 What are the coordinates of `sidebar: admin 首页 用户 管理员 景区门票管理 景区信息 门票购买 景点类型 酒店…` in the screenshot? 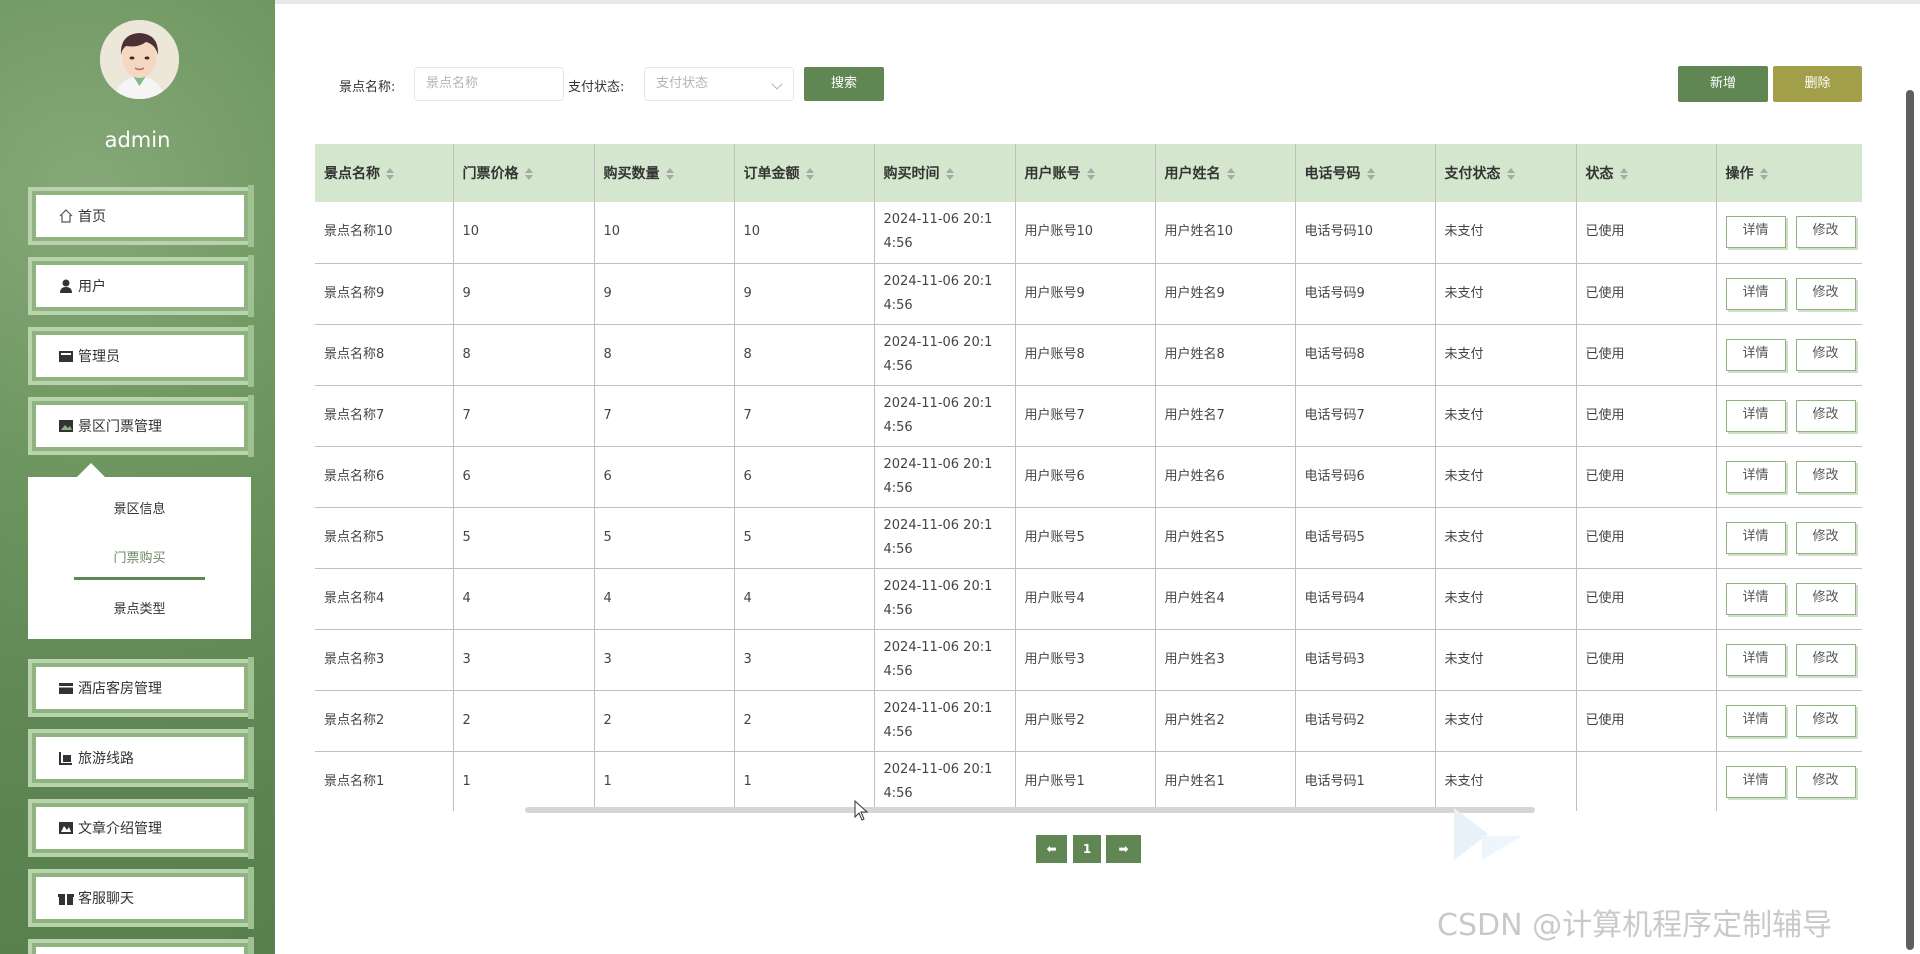 It's located at (137, 477).